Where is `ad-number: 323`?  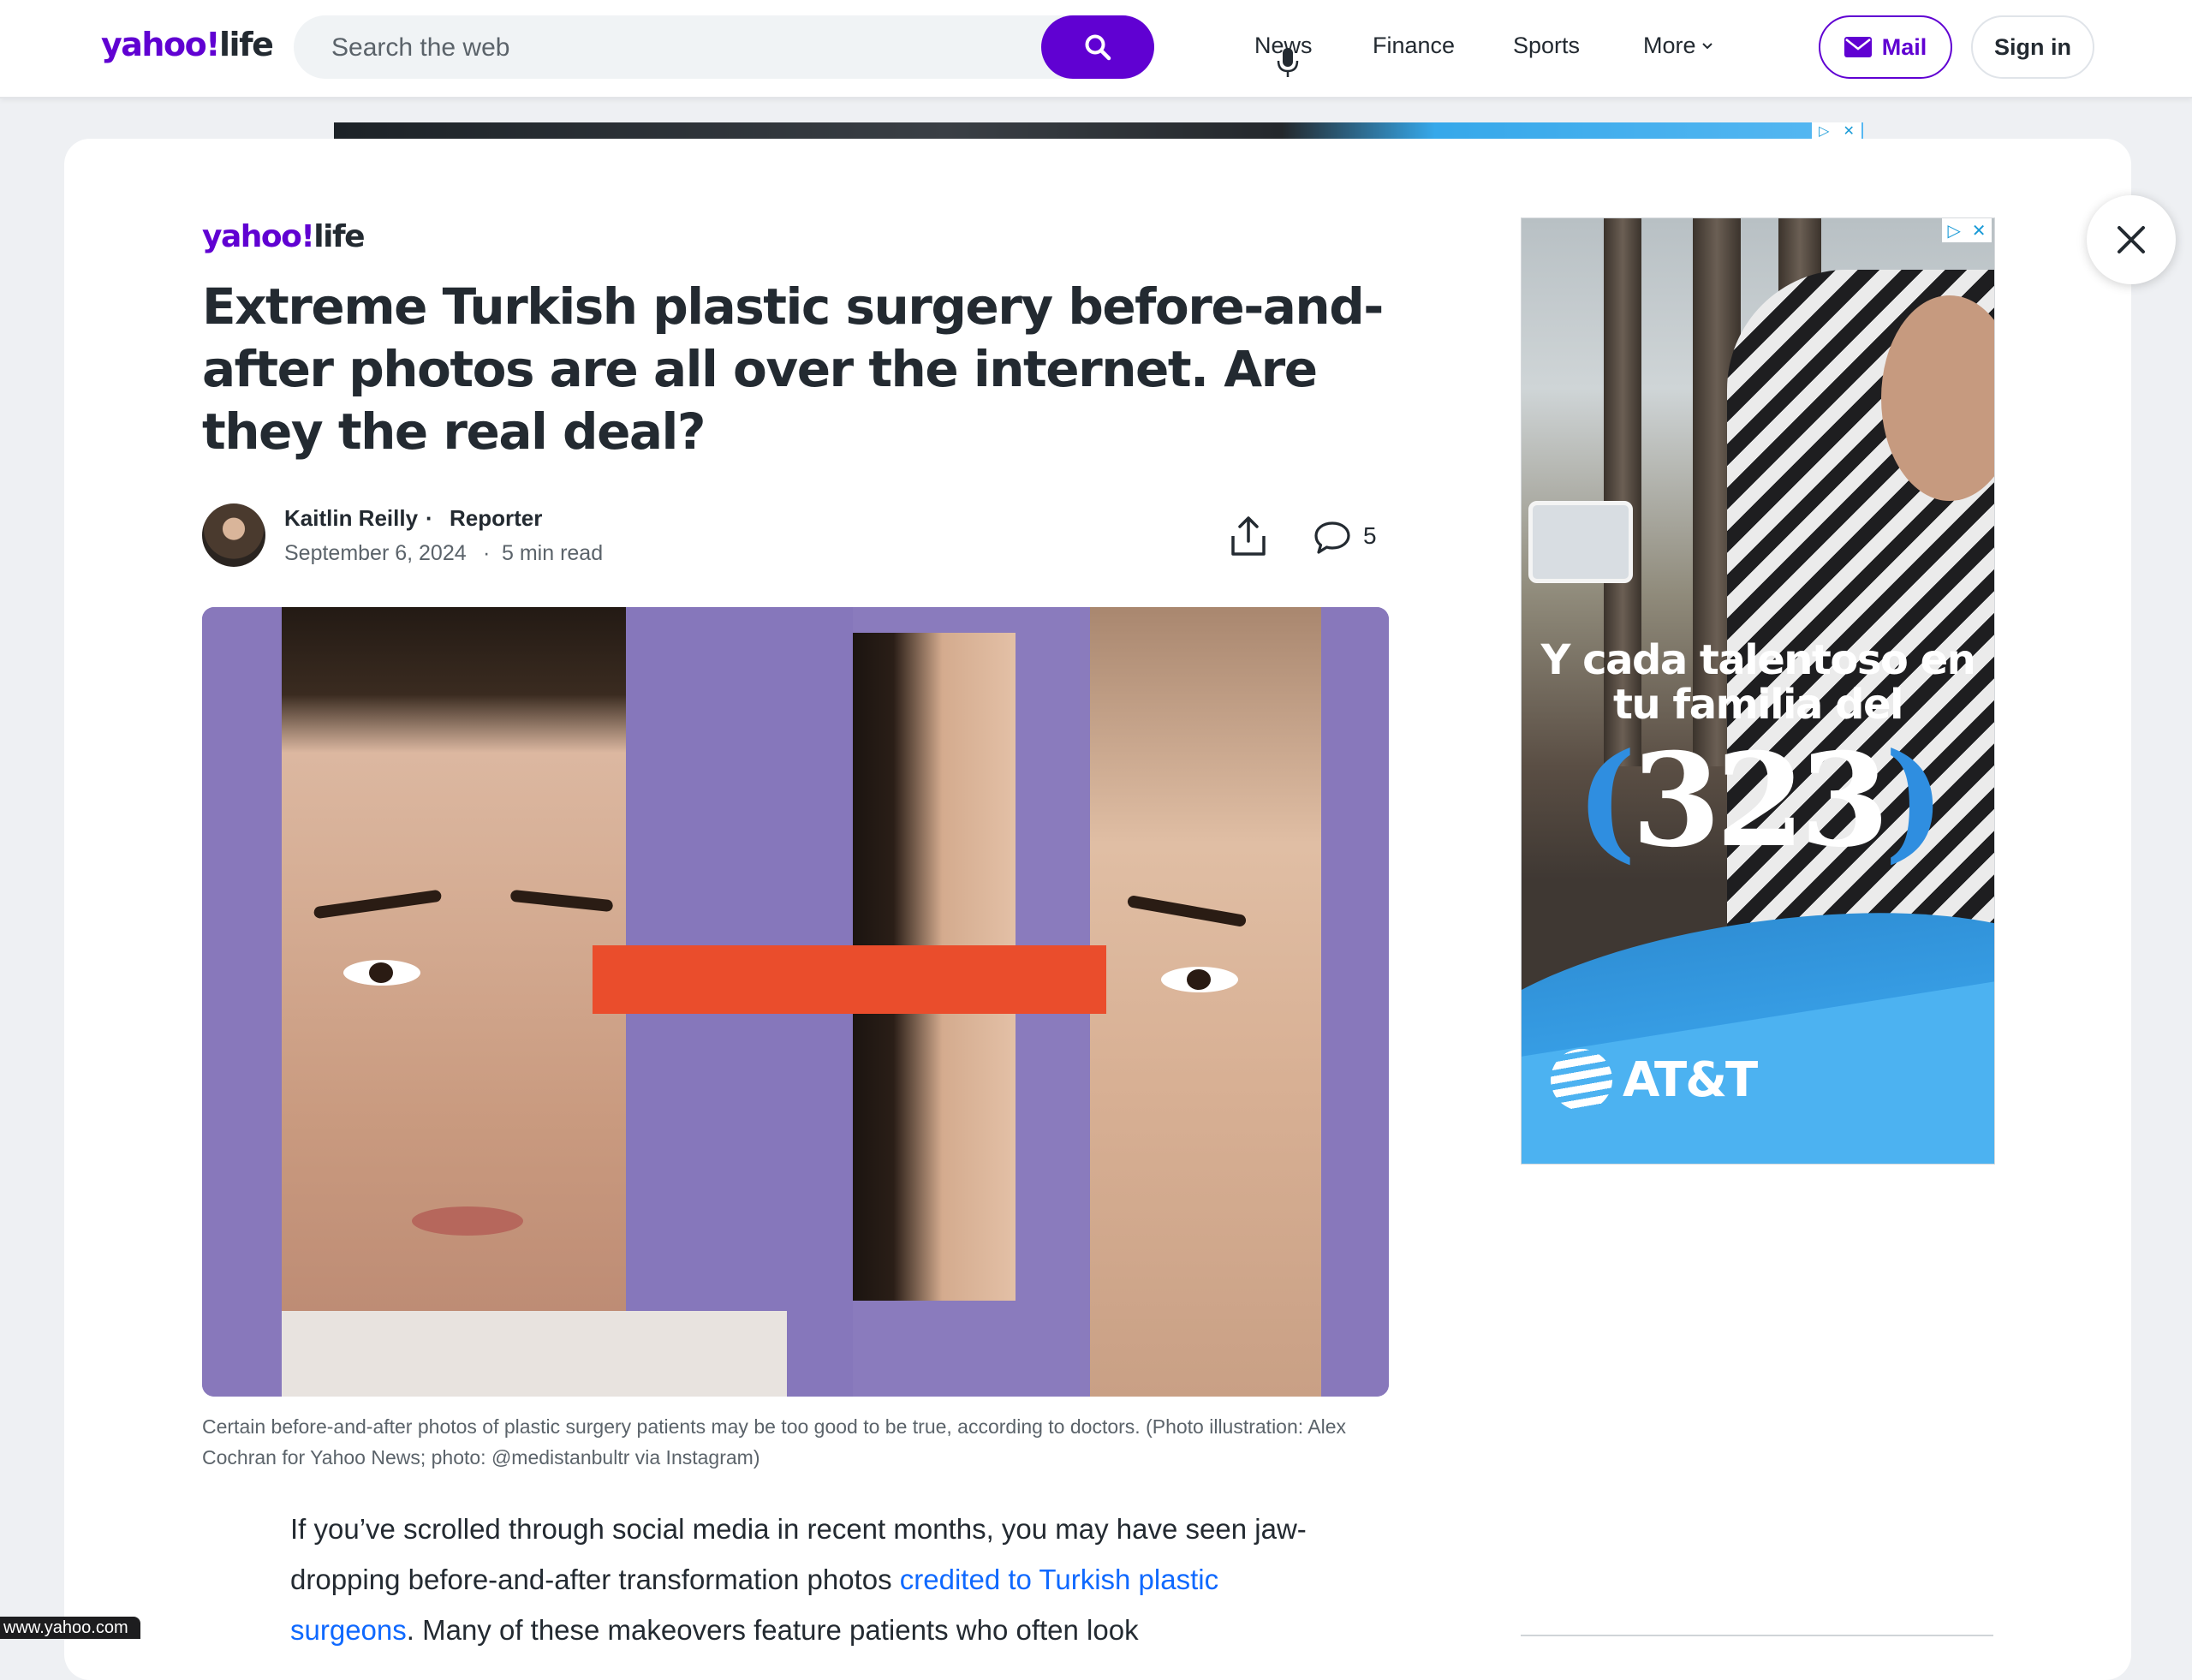
ad-number: 323 is located at coordinates (1760, 801).